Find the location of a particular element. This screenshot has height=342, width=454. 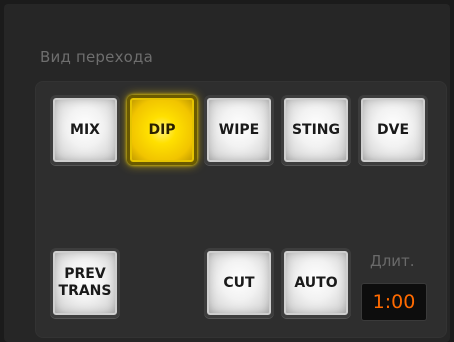

duration-value: 1:00 is located at coordinates (394, 302).